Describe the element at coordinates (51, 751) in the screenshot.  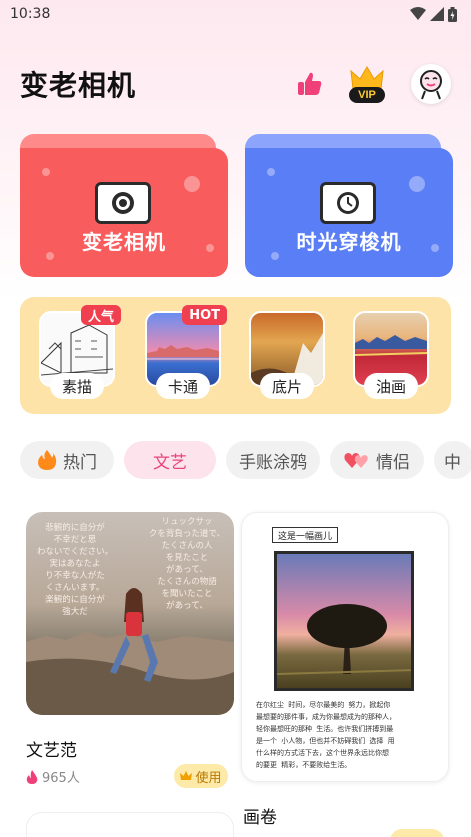
I see `template-title: 文艺范` at that location.